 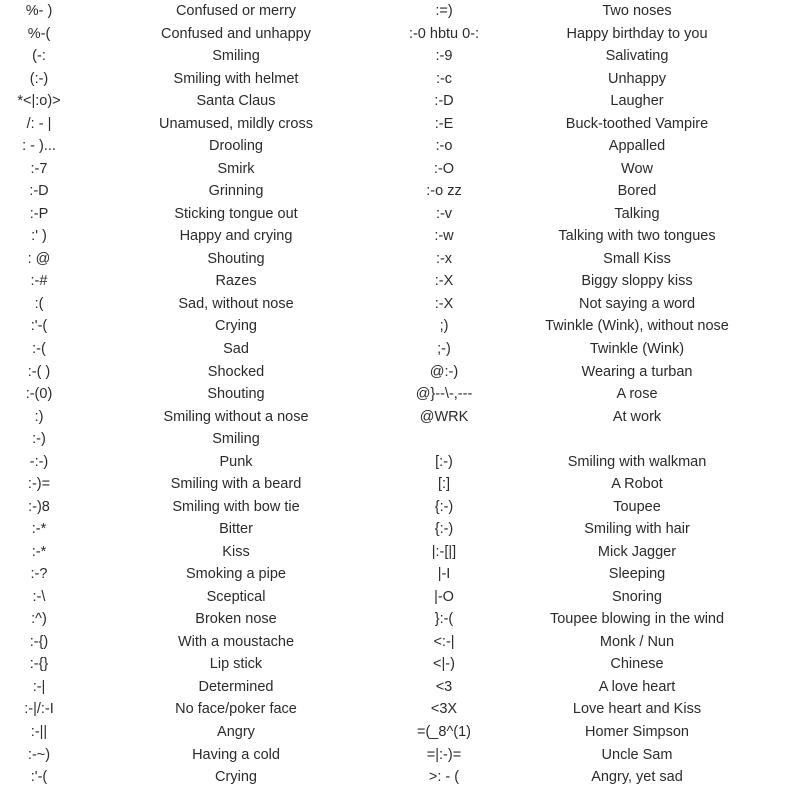 What do you see at coordinates (200, 529) in the screenshot?
I see `table-row: :-* Bitter` at bounding box center [200, 529].